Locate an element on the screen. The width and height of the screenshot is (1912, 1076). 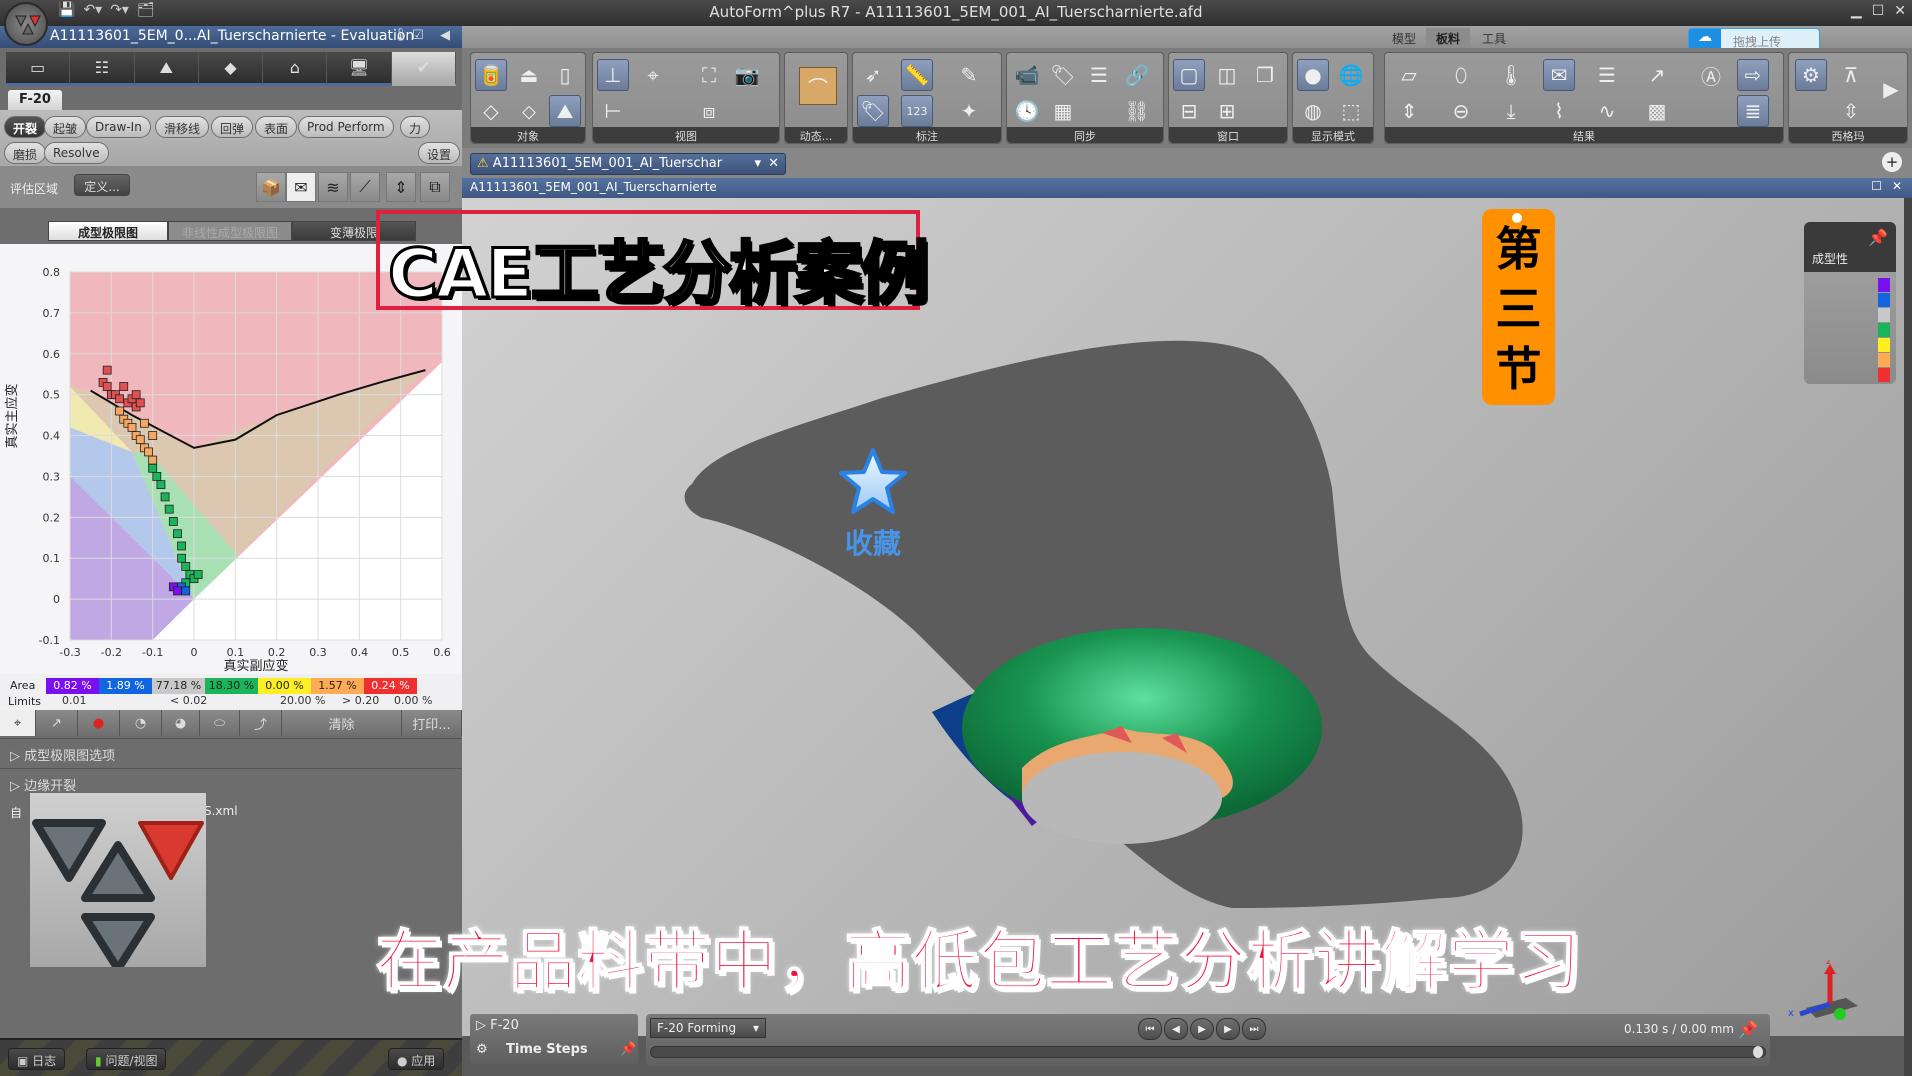
dynamic-section-icon: ⌒ is located at coordinates (818, 86).